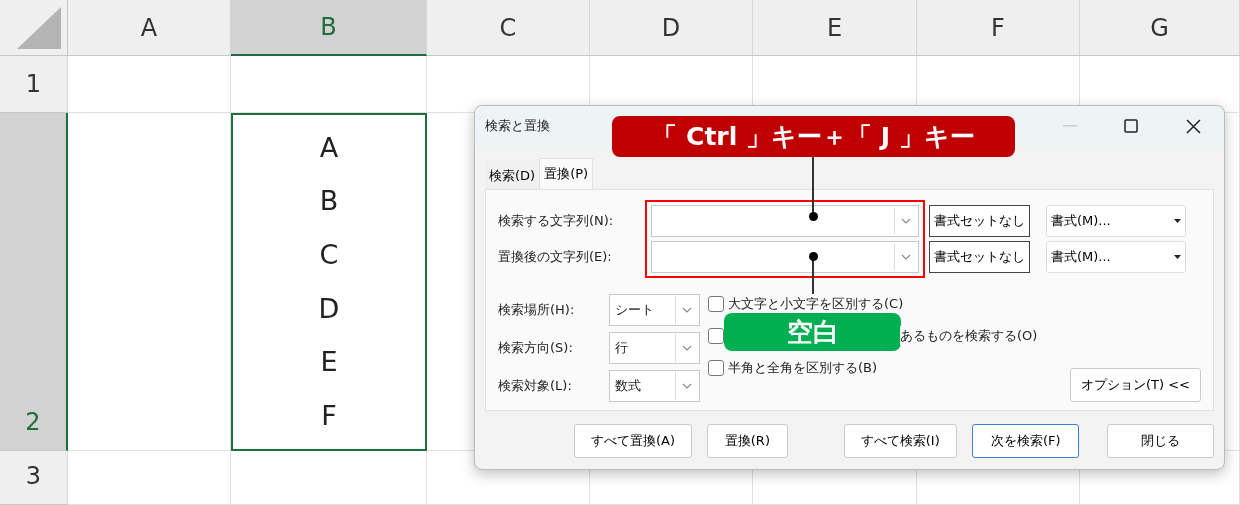 This screenshot has height=505, width=1240. I want to click on option-label: 検索方向(S):, so click(535, 348).